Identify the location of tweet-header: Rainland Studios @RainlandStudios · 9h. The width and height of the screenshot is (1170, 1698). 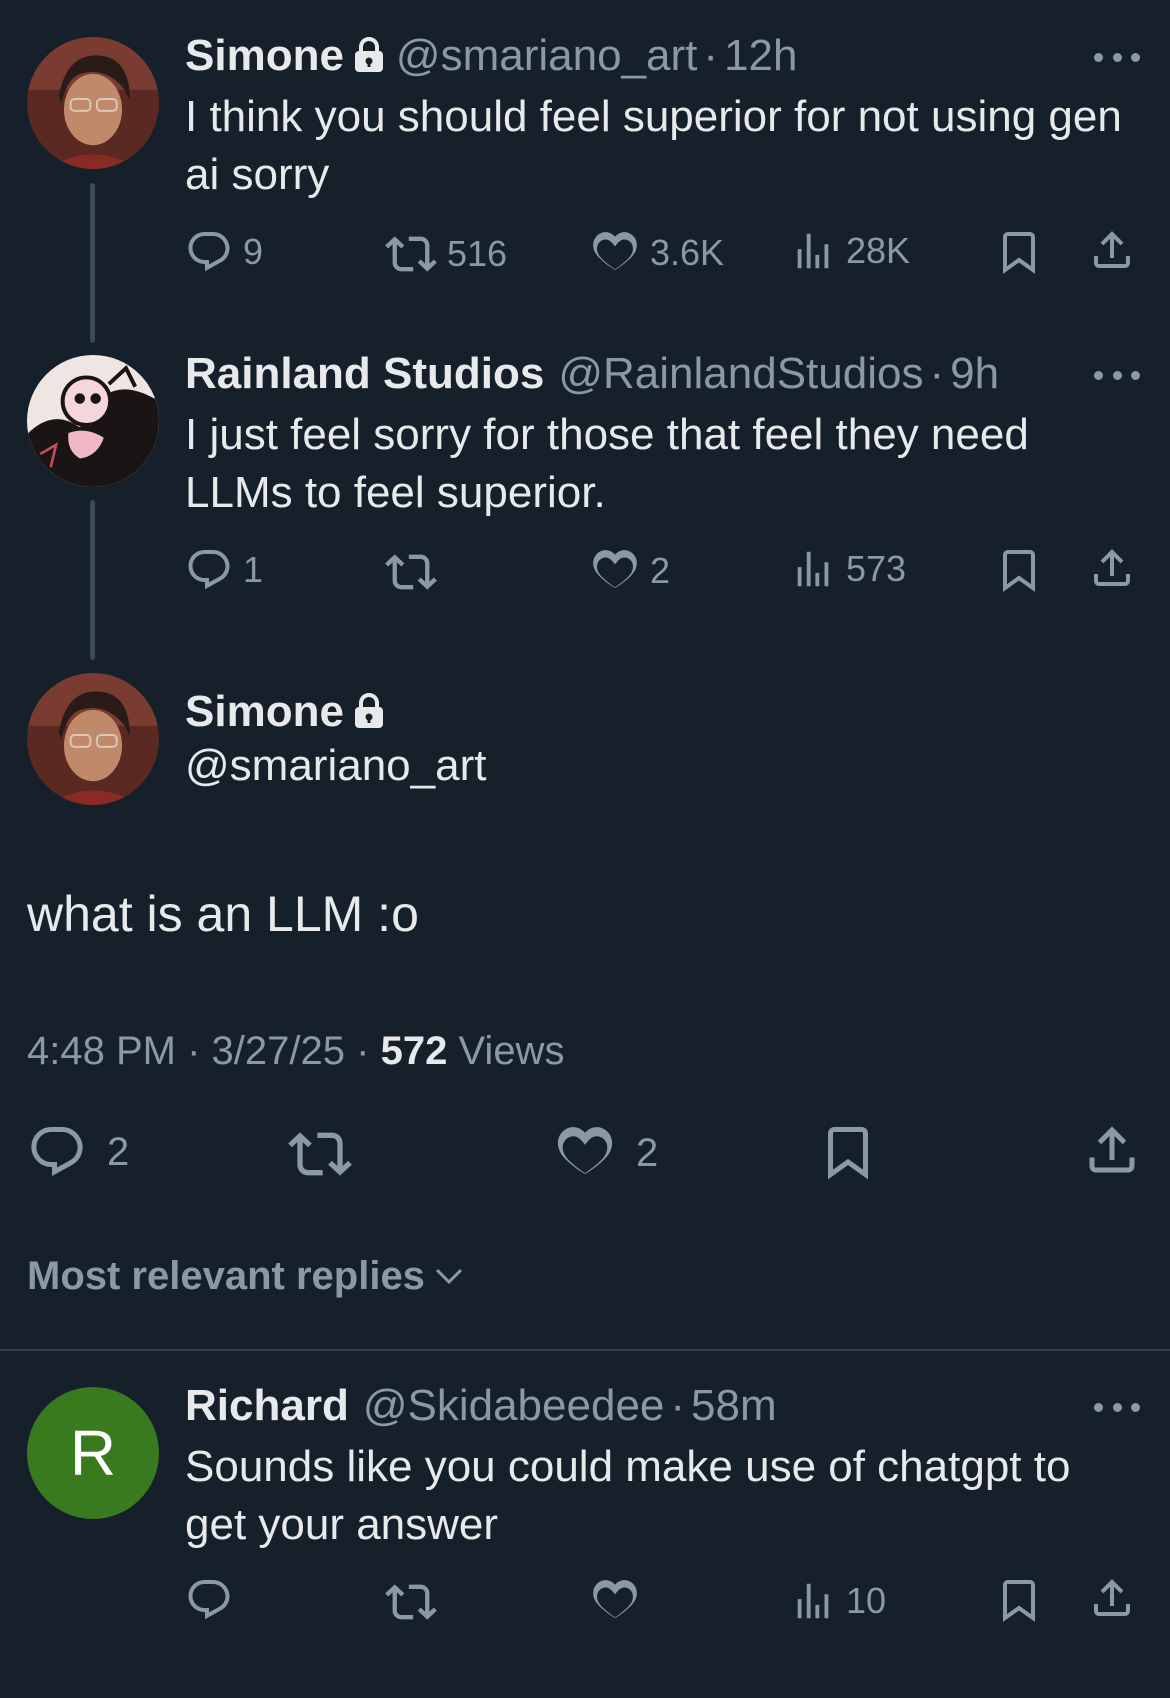
(592, 374).